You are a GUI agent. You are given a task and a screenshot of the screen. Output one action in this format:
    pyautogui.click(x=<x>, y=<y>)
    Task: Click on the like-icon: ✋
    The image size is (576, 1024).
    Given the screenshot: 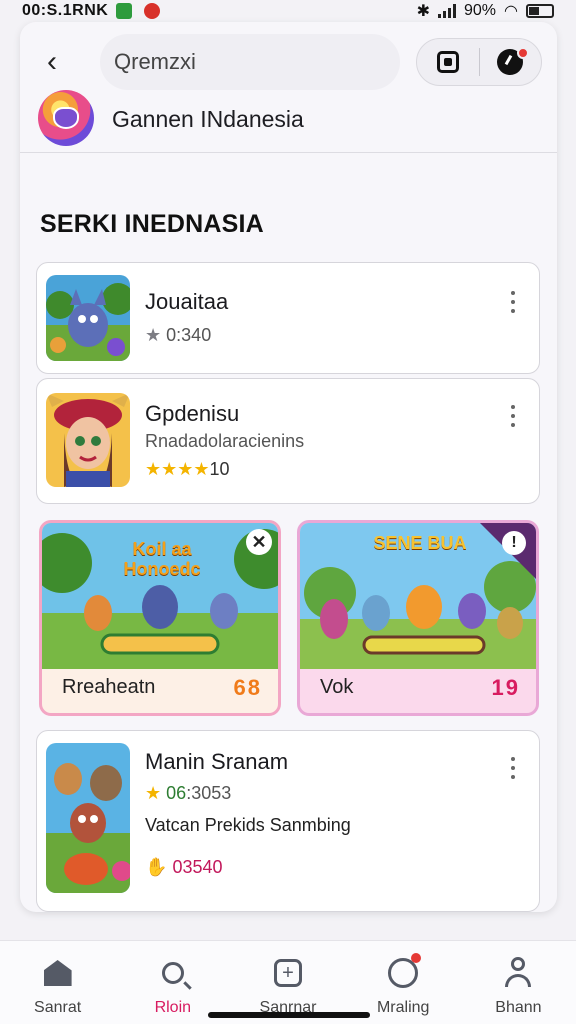 What is the action you would take?
    pyautogui.click(x=156, y=867)
    